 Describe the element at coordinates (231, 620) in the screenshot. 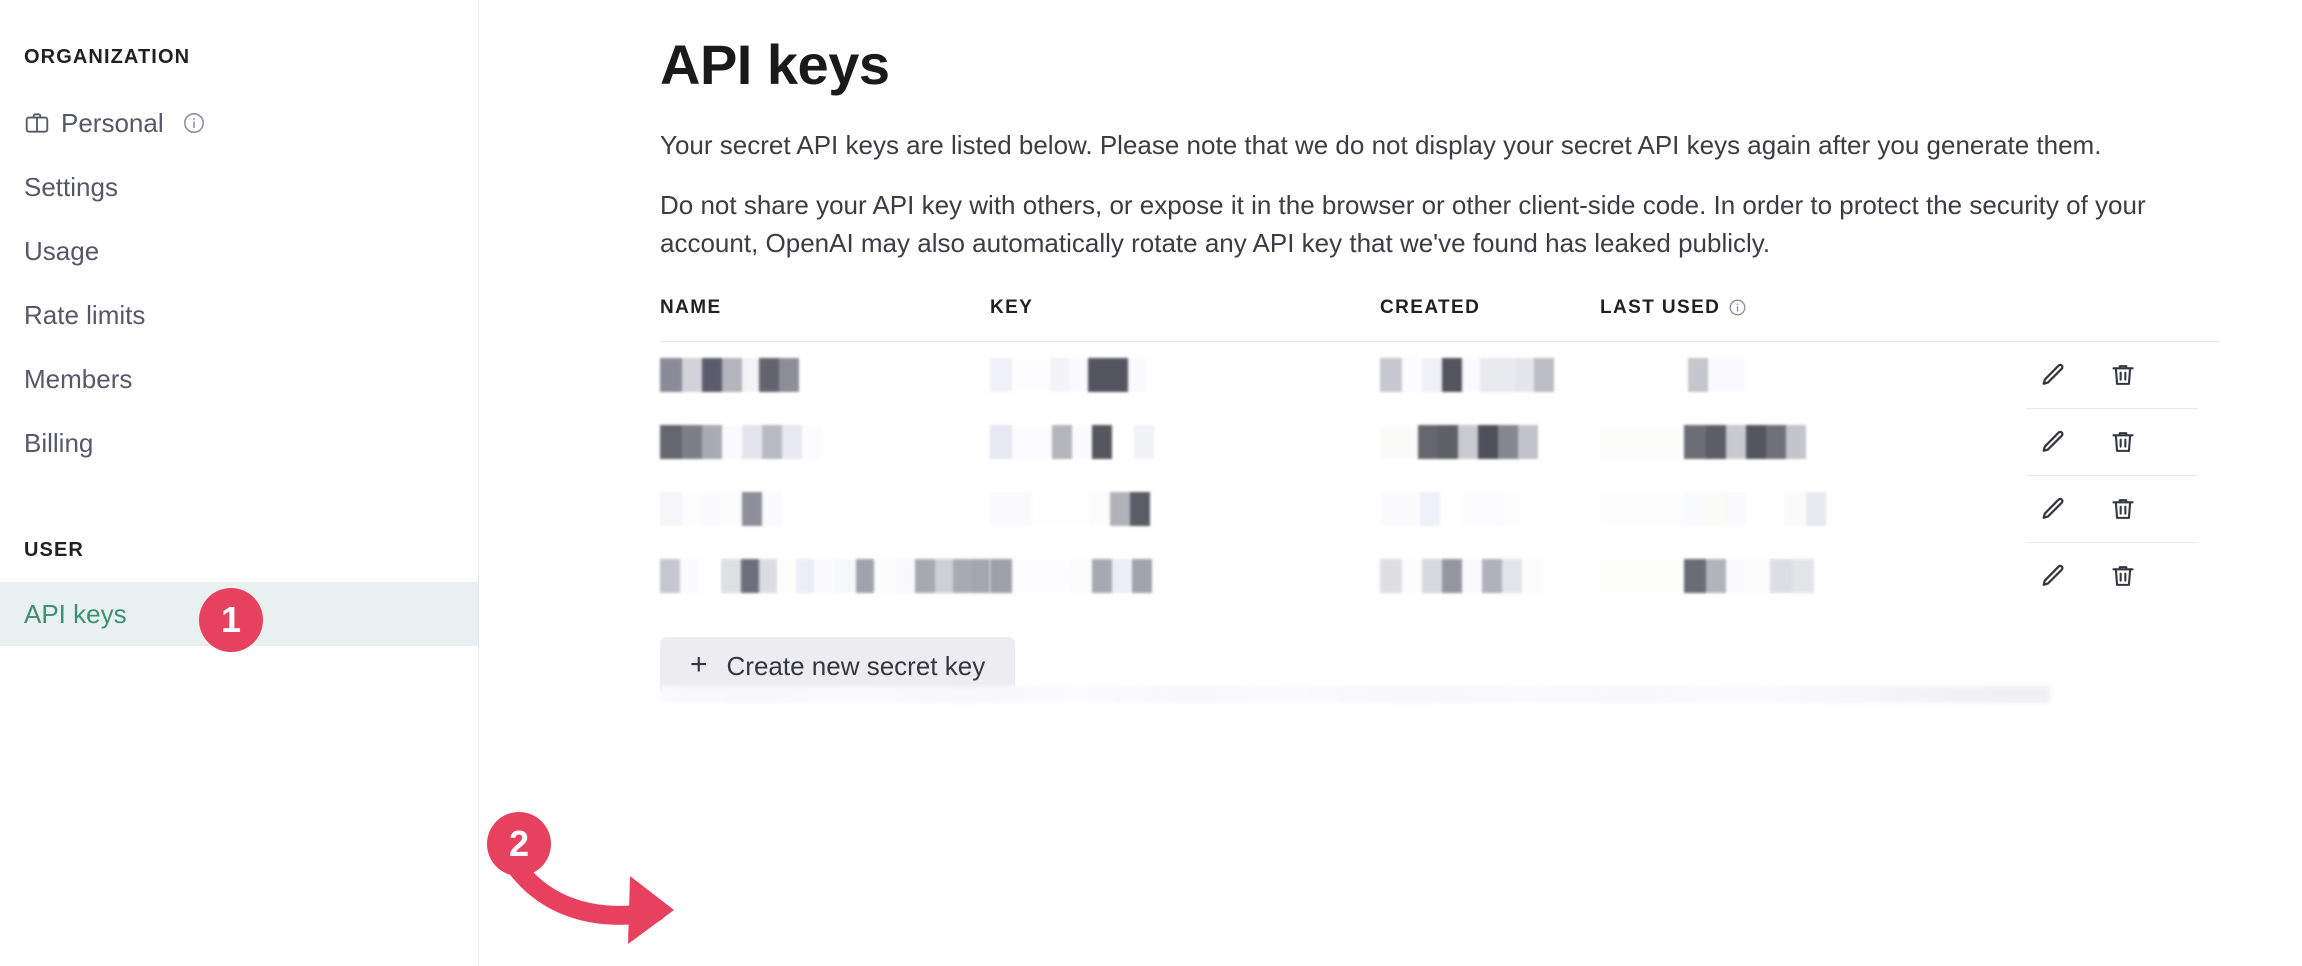

I see `annotation-badge-1: 1` at that location.